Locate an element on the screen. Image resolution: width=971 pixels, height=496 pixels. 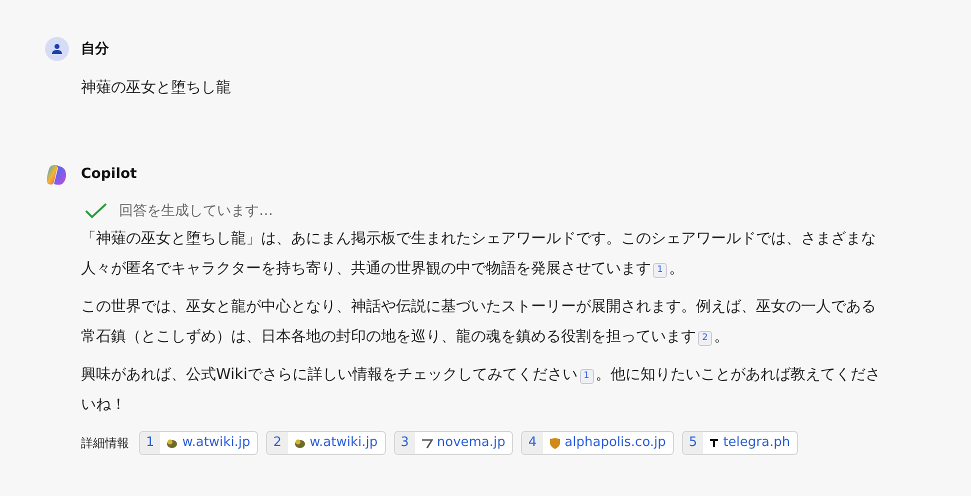
source-link: 1 w.atwiki.jp is located at coordinates (198, 442).